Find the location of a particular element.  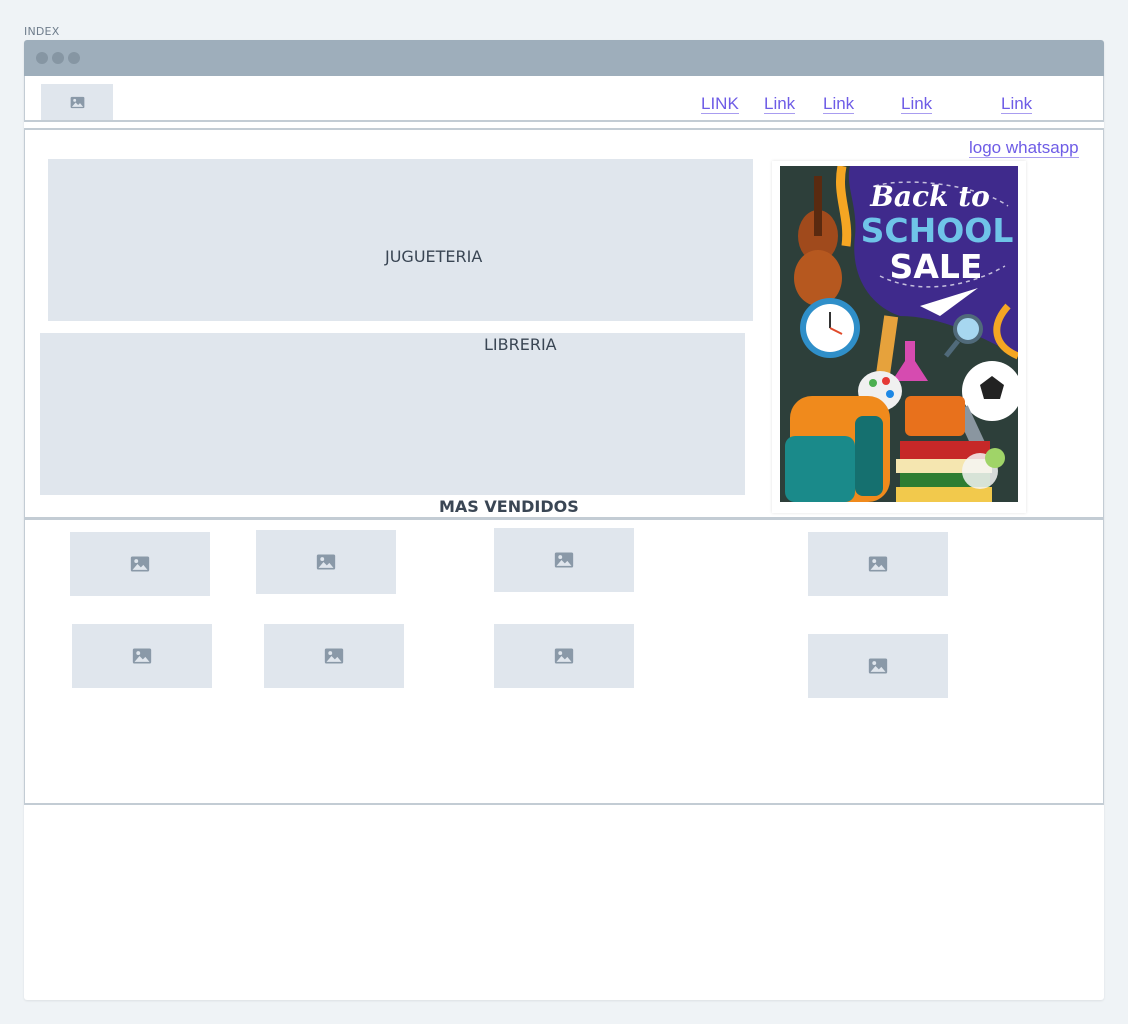

jugueteria-banner is located at coordinates (400, 240).